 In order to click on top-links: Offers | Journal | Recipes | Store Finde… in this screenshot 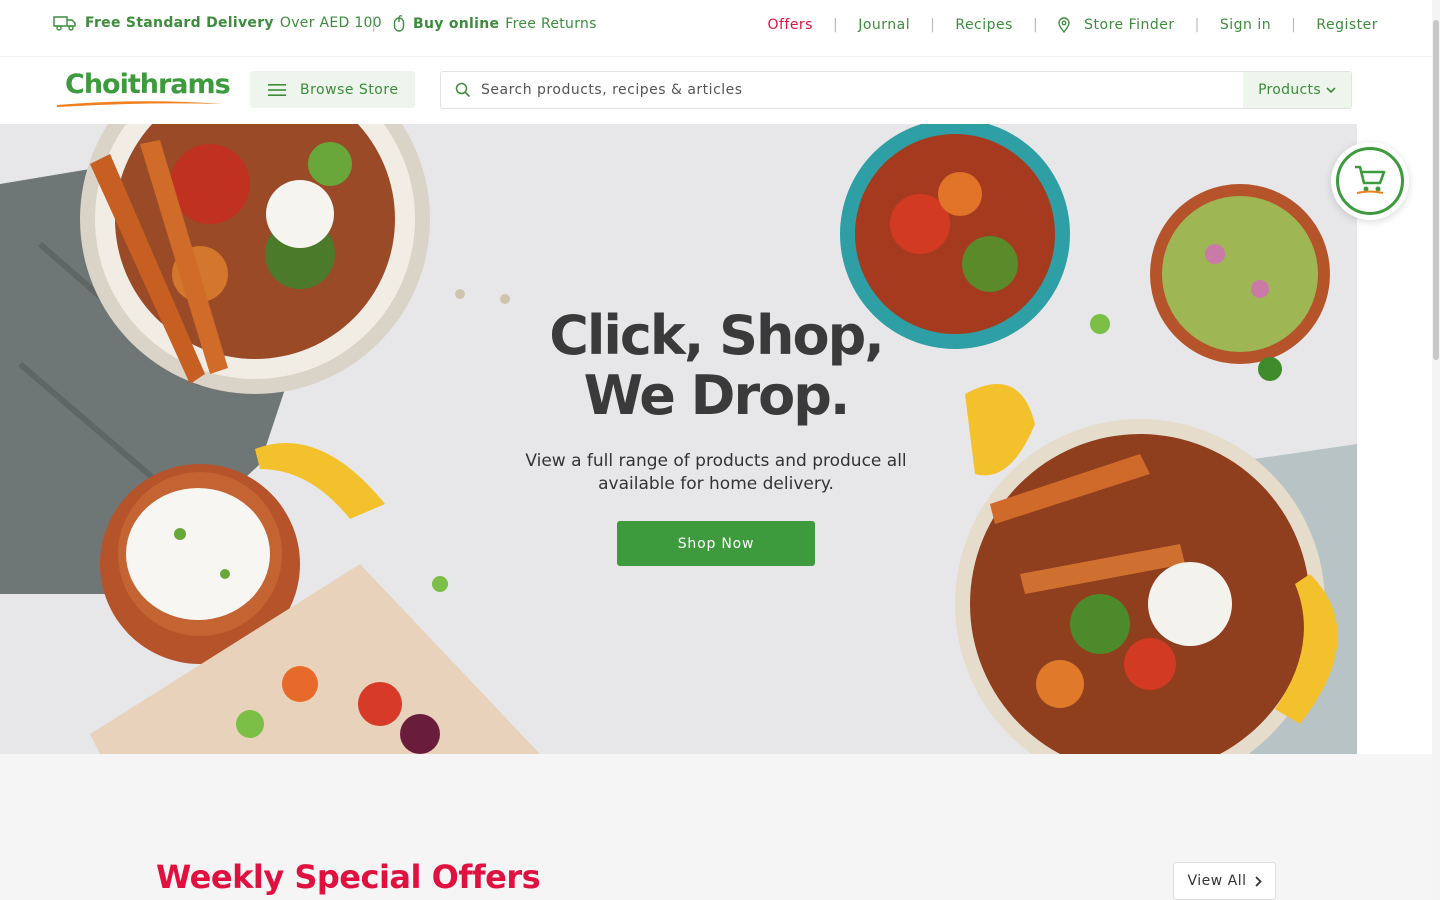, I will do `click(1072, 25)`.